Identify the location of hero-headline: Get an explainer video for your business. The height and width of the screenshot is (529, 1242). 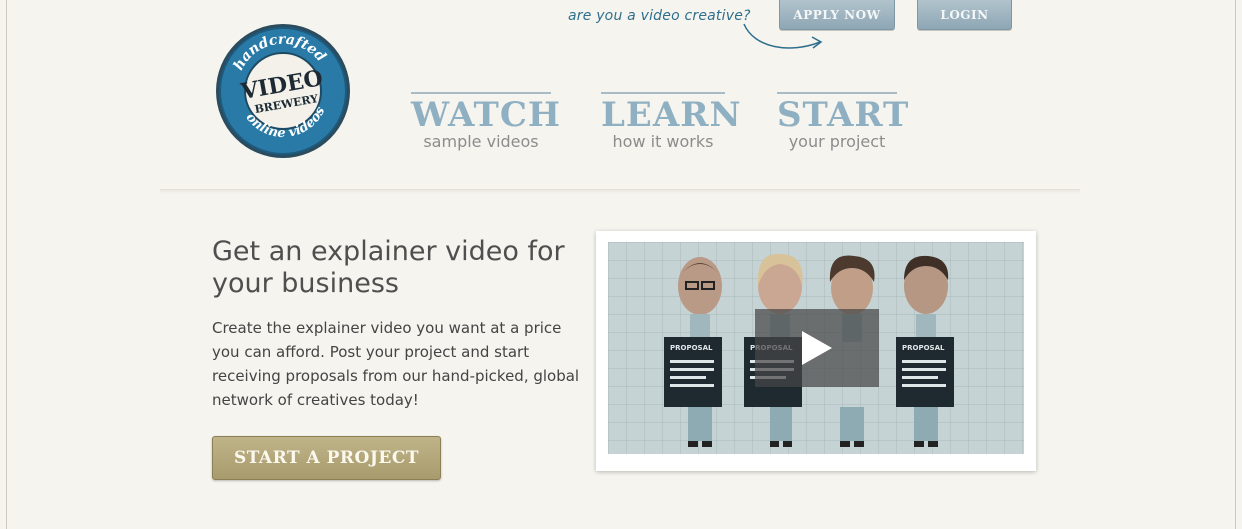
(388, 267).